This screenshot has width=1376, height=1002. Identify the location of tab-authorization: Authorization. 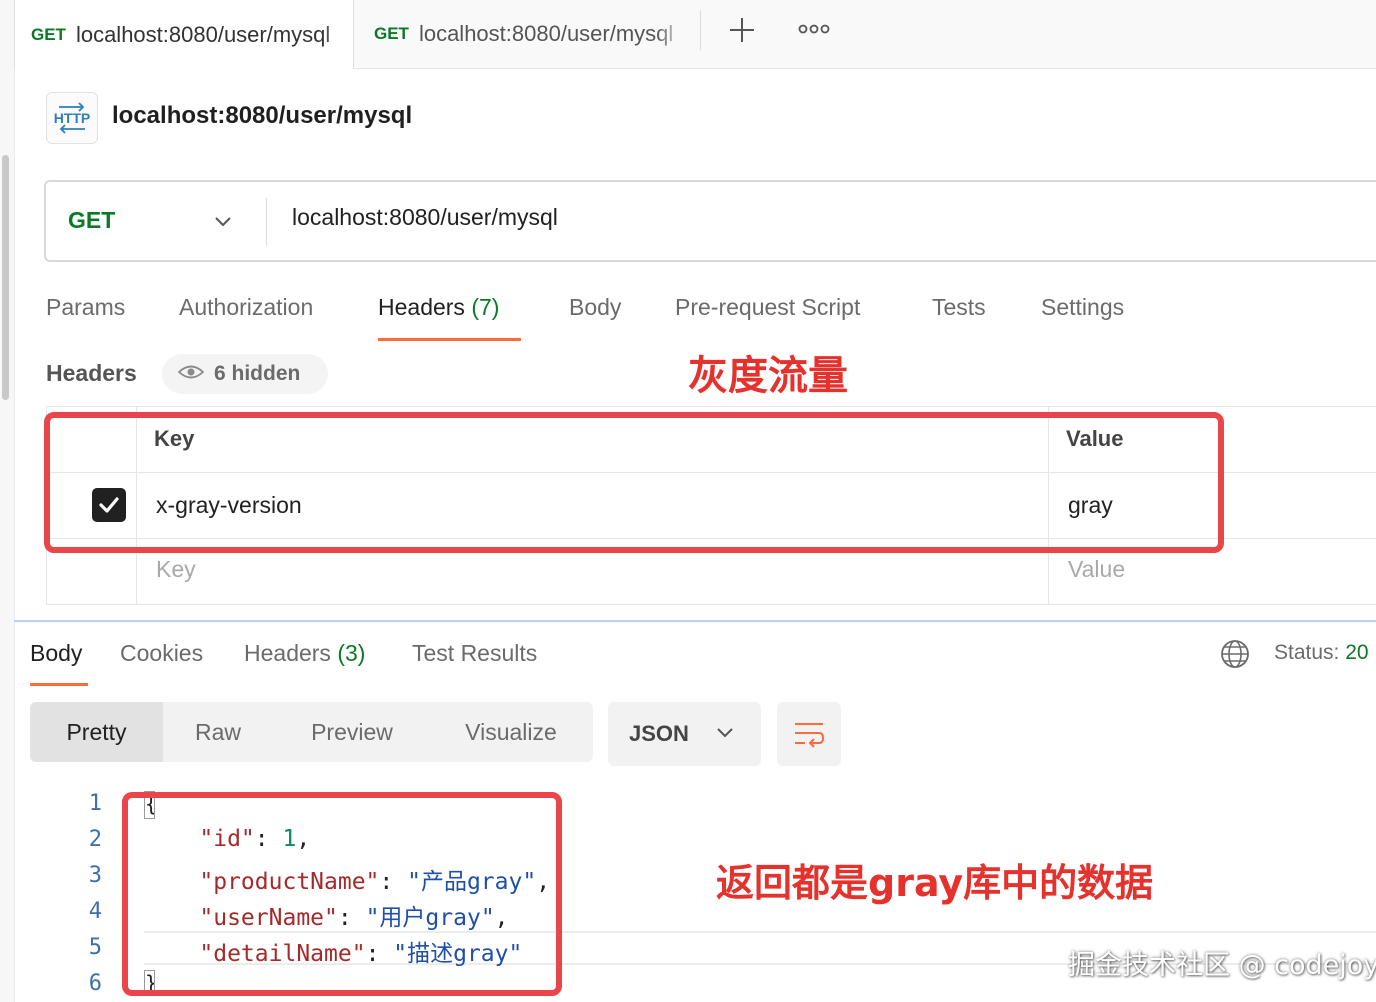
(246, 307).